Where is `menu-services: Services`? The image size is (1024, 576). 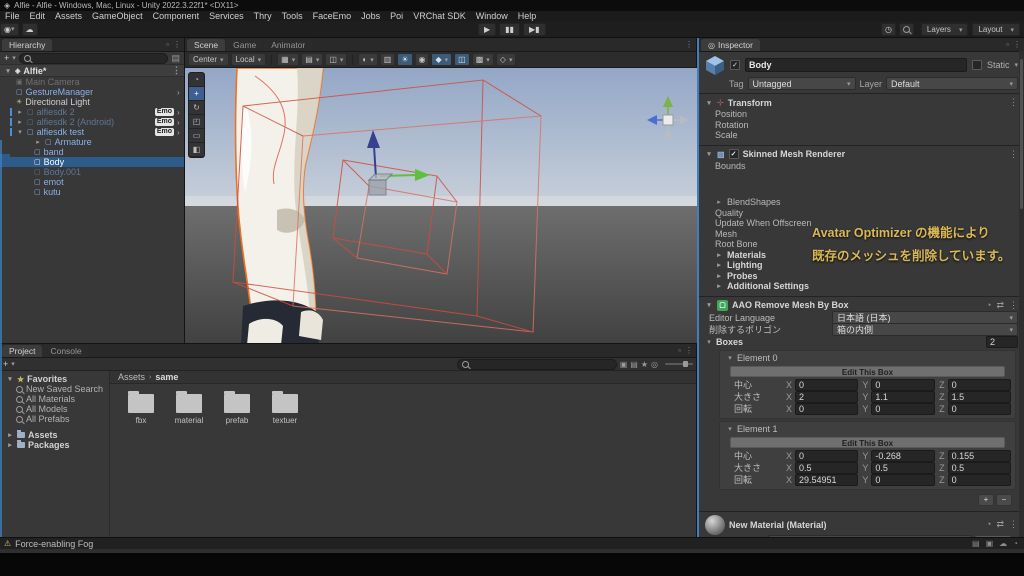
menu-services: Services is located at coordinates (226, 16).